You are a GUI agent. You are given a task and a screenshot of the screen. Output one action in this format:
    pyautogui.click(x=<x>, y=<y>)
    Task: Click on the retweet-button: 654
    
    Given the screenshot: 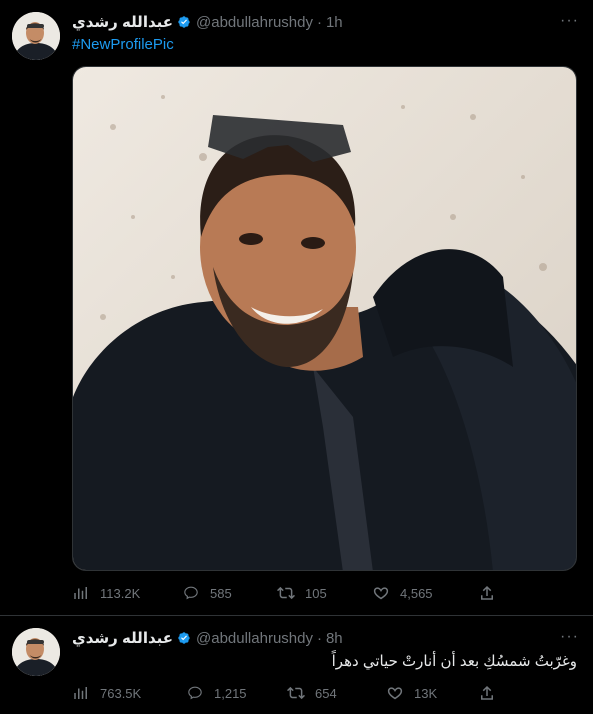 What is the action you would take?
    pyautogui.click(x=312, y=693)
    